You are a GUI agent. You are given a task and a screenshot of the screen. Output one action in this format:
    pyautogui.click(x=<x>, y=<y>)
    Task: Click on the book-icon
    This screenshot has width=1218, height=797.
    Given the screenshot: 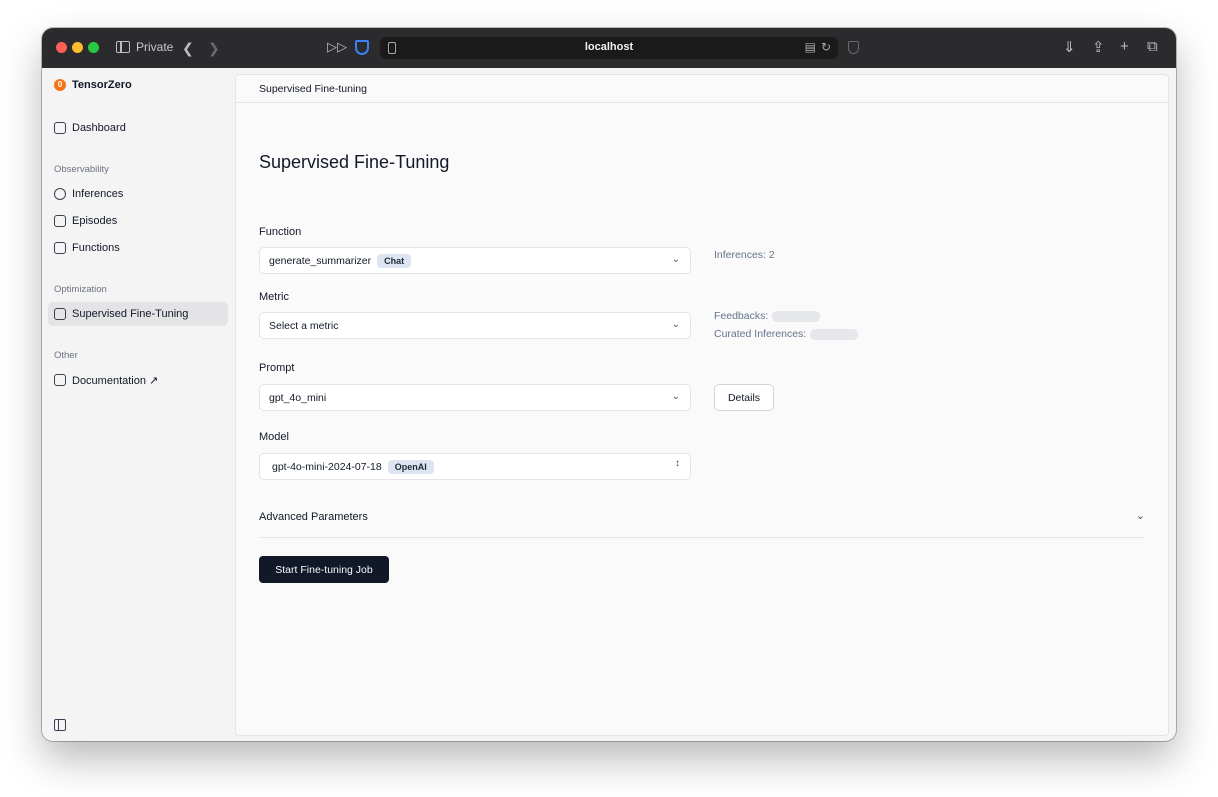 What is the action you would take?
    pyautogui.click(x=60, y=380)
    